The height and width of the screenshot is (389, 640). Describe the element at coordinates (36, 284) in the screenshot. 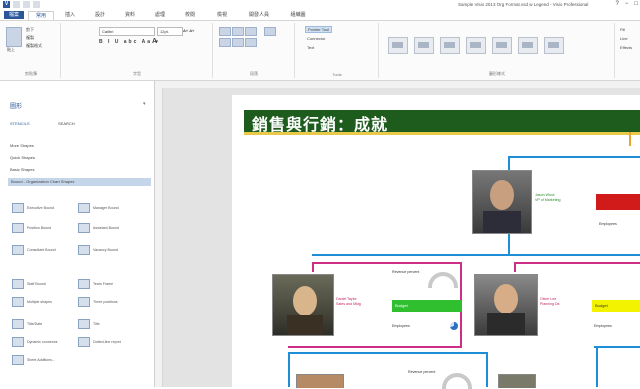

I see `shape-label: Staff Bound` at that location.